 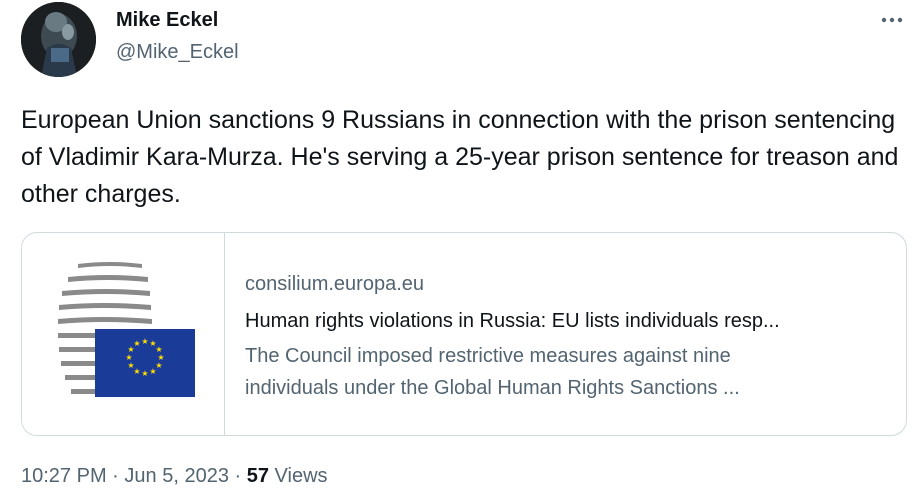 What do you see at coordinates (167, 20) in the screenshot?
I see `author-display-name: Mike Eckel` at bounding box center [167, 20].